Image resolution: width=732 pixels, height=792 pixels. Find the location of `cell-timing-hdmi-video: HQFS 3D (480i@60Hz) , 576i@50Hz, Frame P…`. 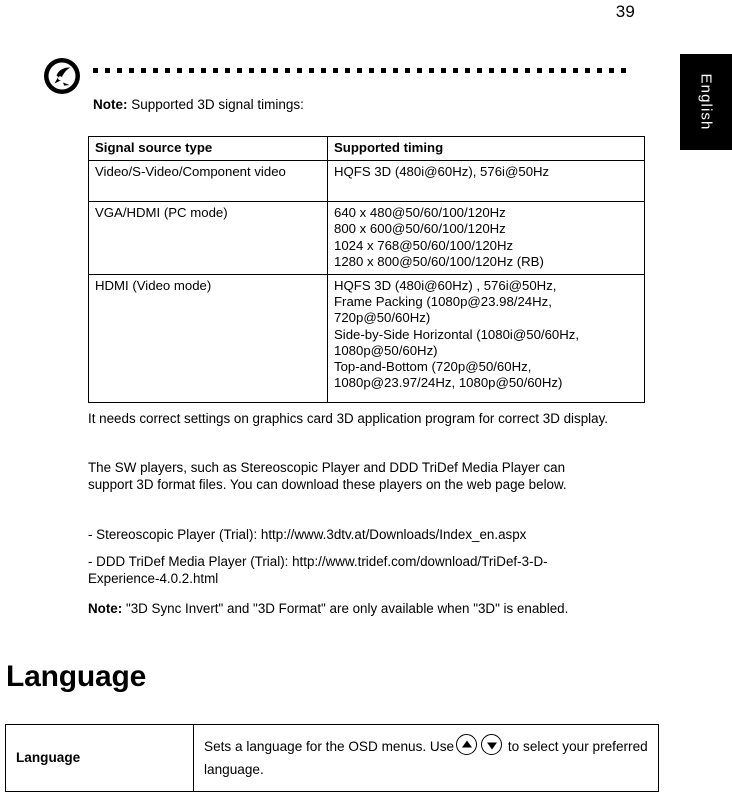

cell-timing-hdmi-video: HQFS 3D (480i@60Hz) , 576i@50Hz, Frame P… is located at coordinates (486, 339).